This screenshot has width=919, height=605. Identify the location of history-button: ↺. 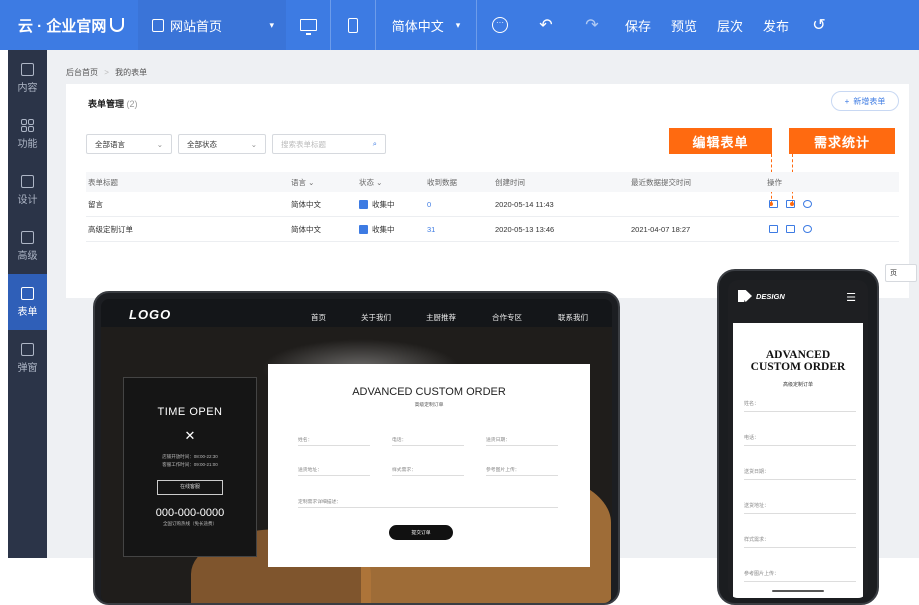
(819, 25).